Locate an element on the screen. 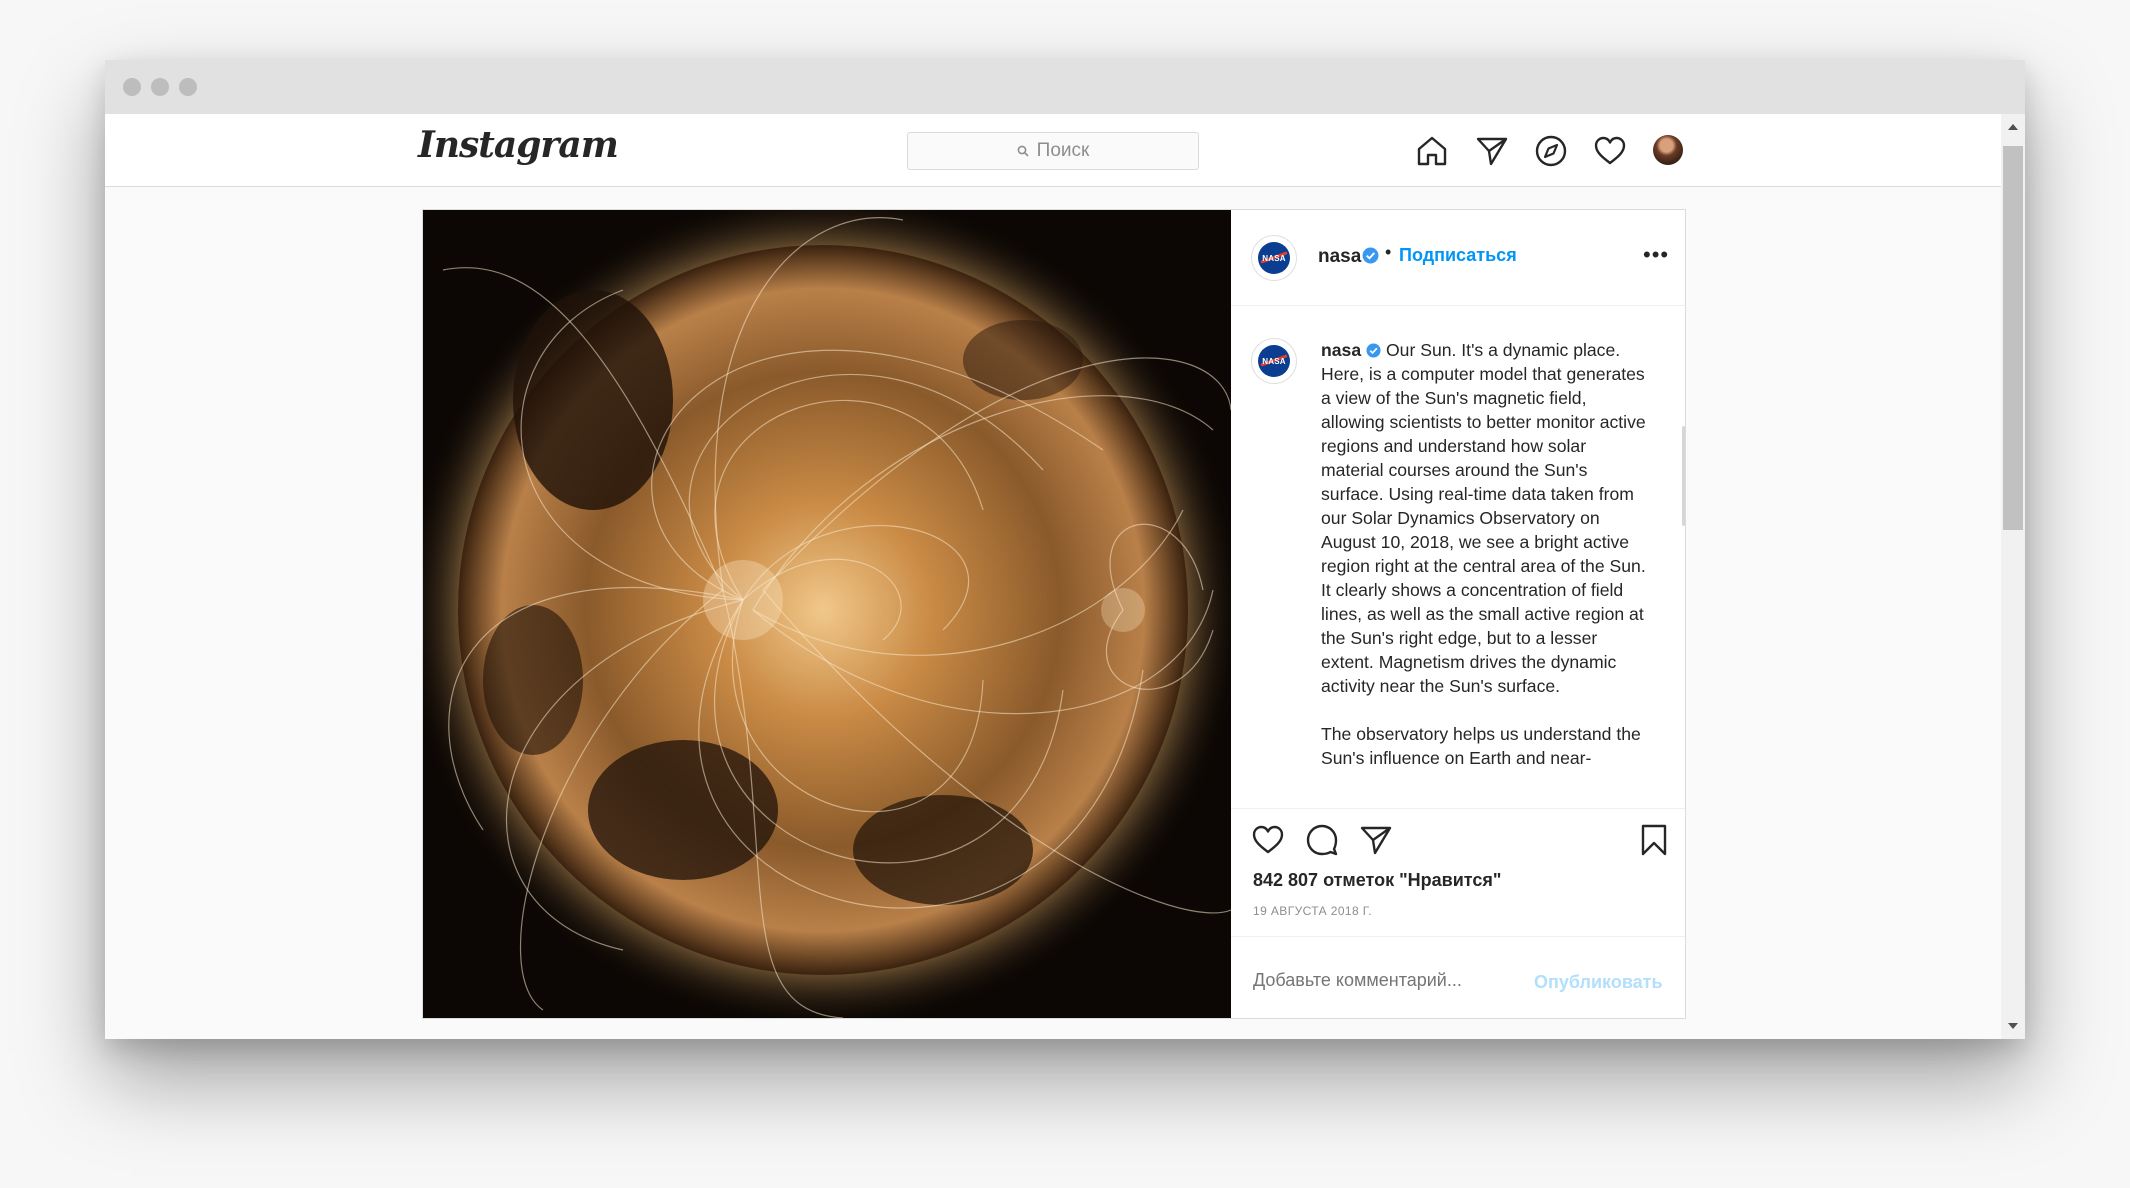  like-heart-icon is located at coordinates (1268, 840).